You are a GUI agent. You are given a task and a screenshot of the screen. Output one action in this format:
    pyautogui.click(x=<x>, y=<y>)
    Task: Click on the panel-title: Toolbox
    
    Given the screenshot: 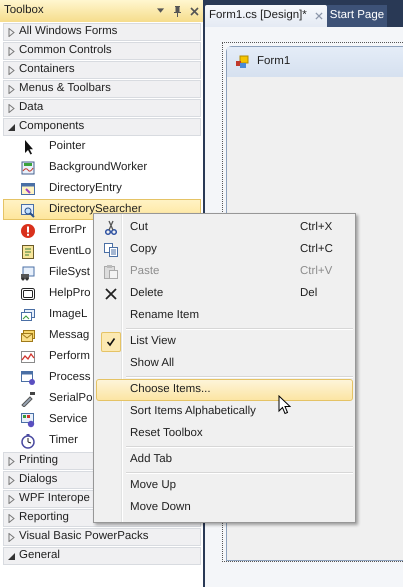 What is the action you would take?
    pyautogui.click(x=24, y=11)
    